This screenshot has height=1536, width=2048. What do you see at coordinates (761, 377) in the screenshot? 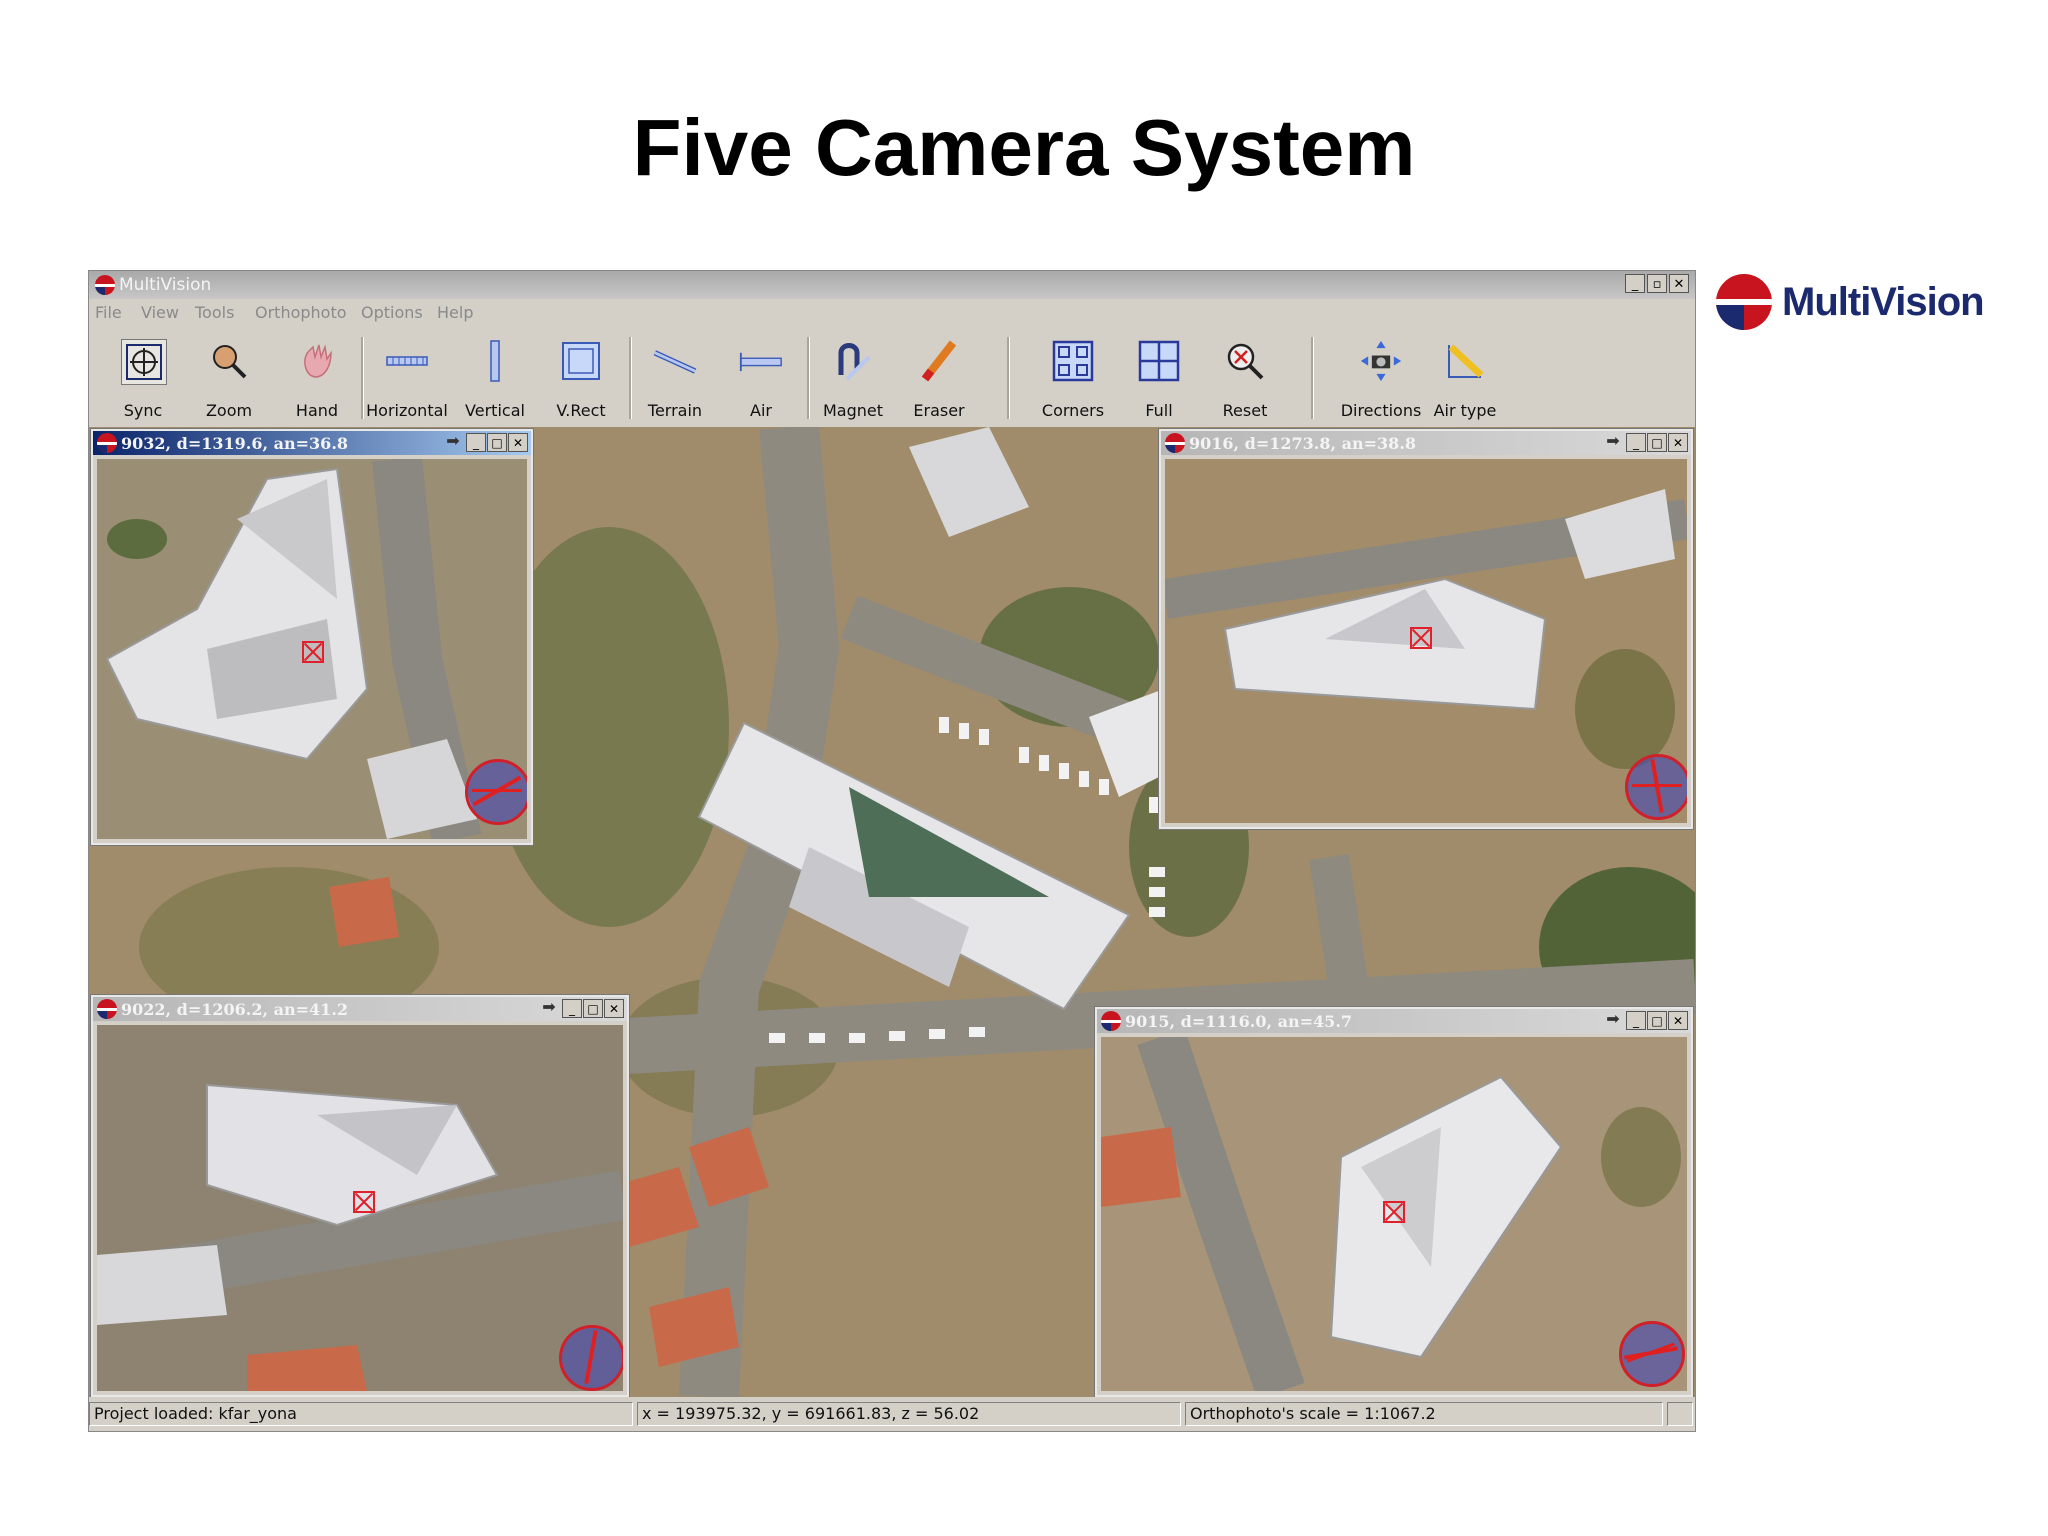
I see `tool-air: Air` at bounding box center [761, 377].